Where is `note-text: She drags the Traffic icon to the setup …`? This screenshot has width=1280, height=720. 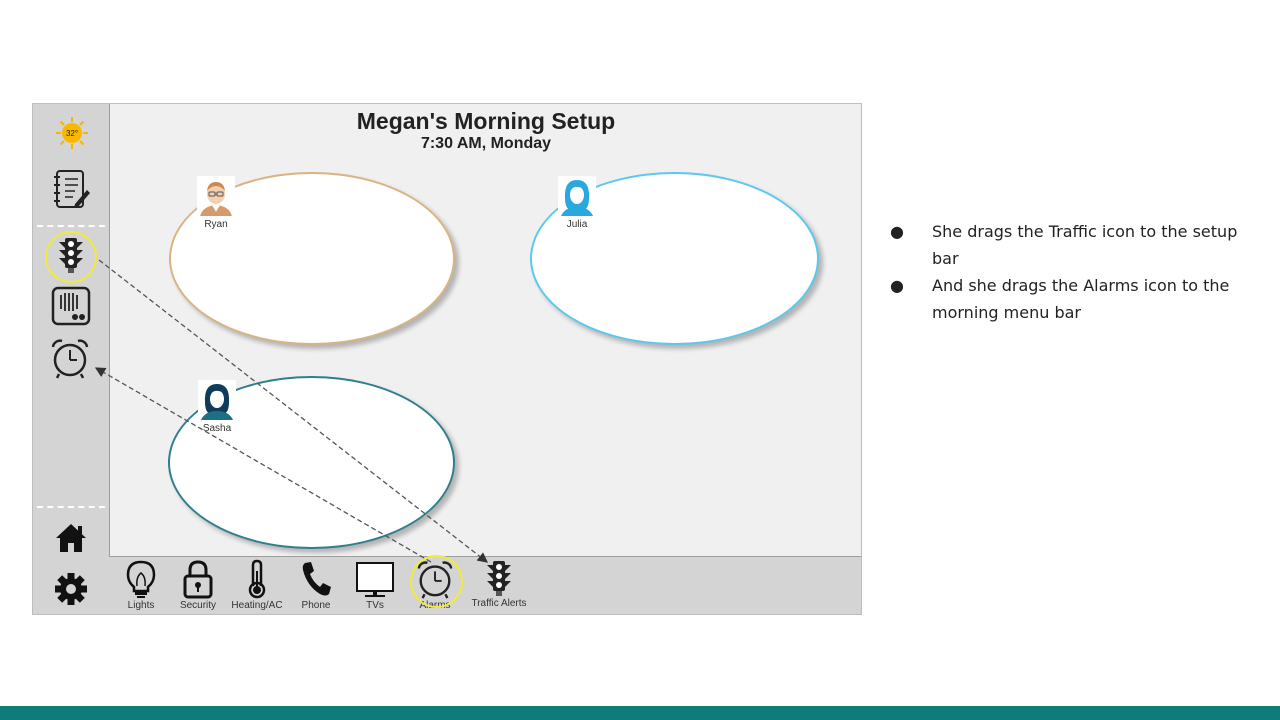 note-text: She drags the Traffic icon to the setup … is located at coordinates (1085, 245).